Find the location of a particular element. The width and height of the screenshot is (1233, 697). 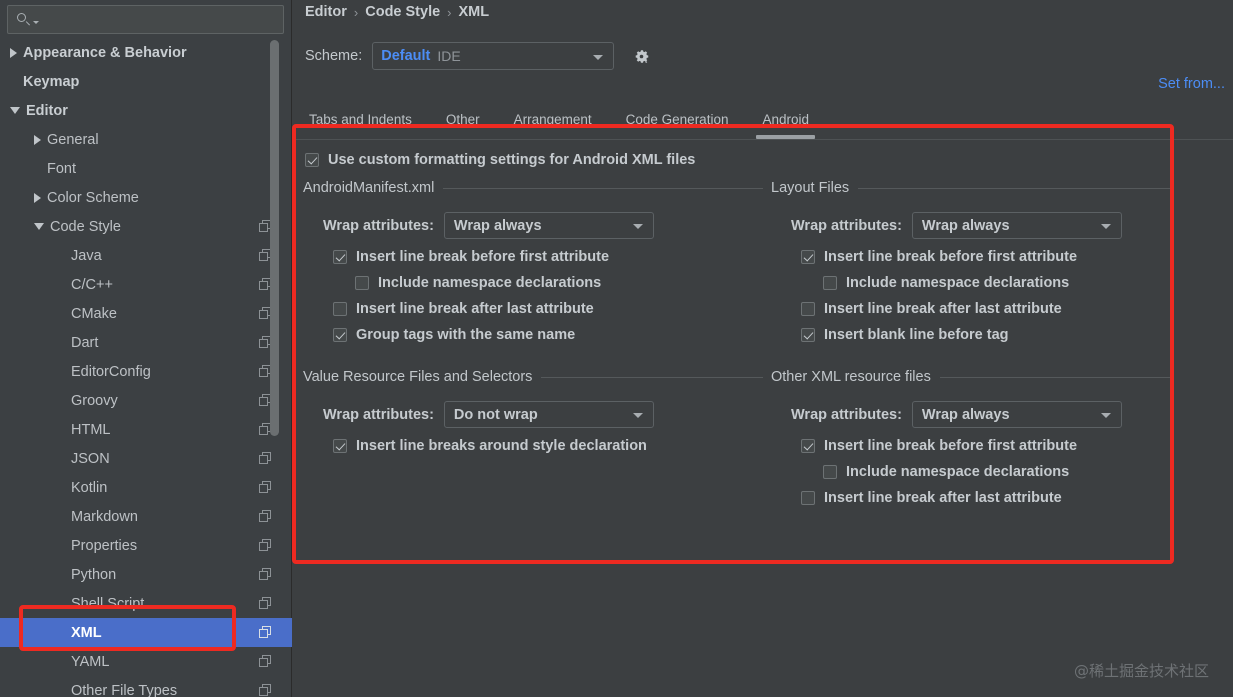

sidebar-item-keymap: Keymap is located at coordinates (146, 81).